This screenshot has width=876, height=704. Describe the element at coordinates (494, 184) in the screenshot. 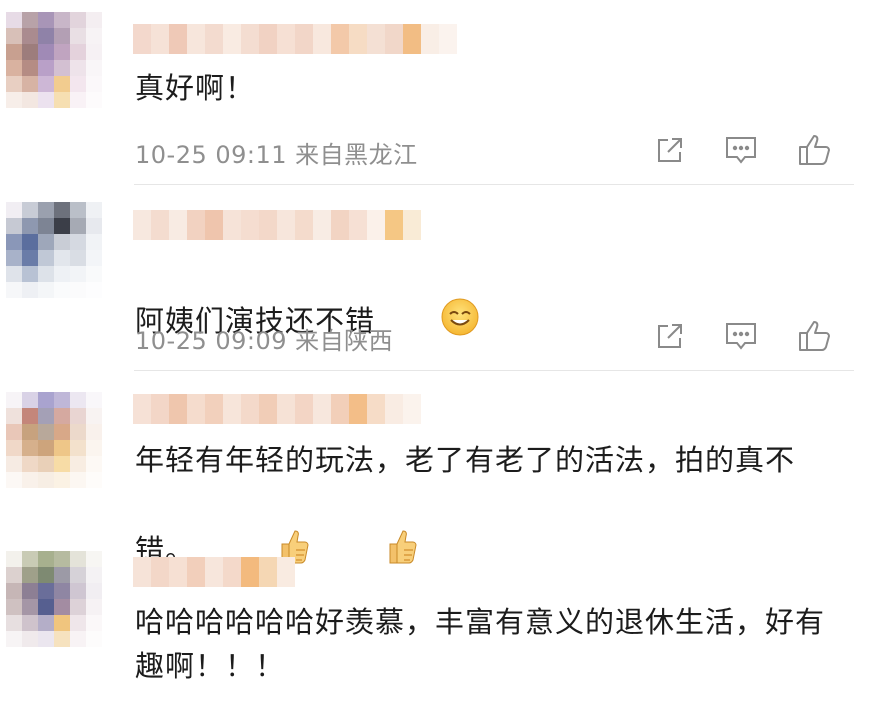

I see `divider` at that location.